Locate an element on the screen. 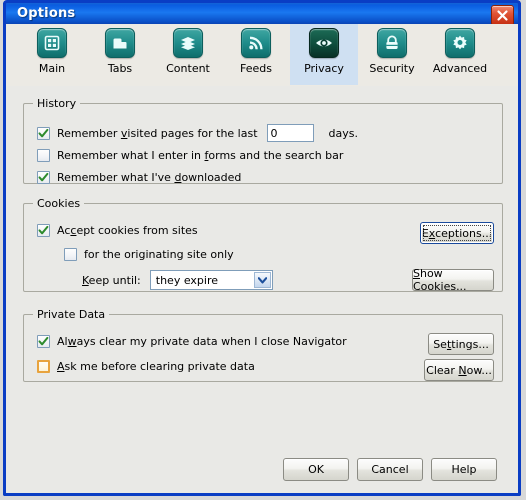  close-icon is located at coordinates (502, 15).